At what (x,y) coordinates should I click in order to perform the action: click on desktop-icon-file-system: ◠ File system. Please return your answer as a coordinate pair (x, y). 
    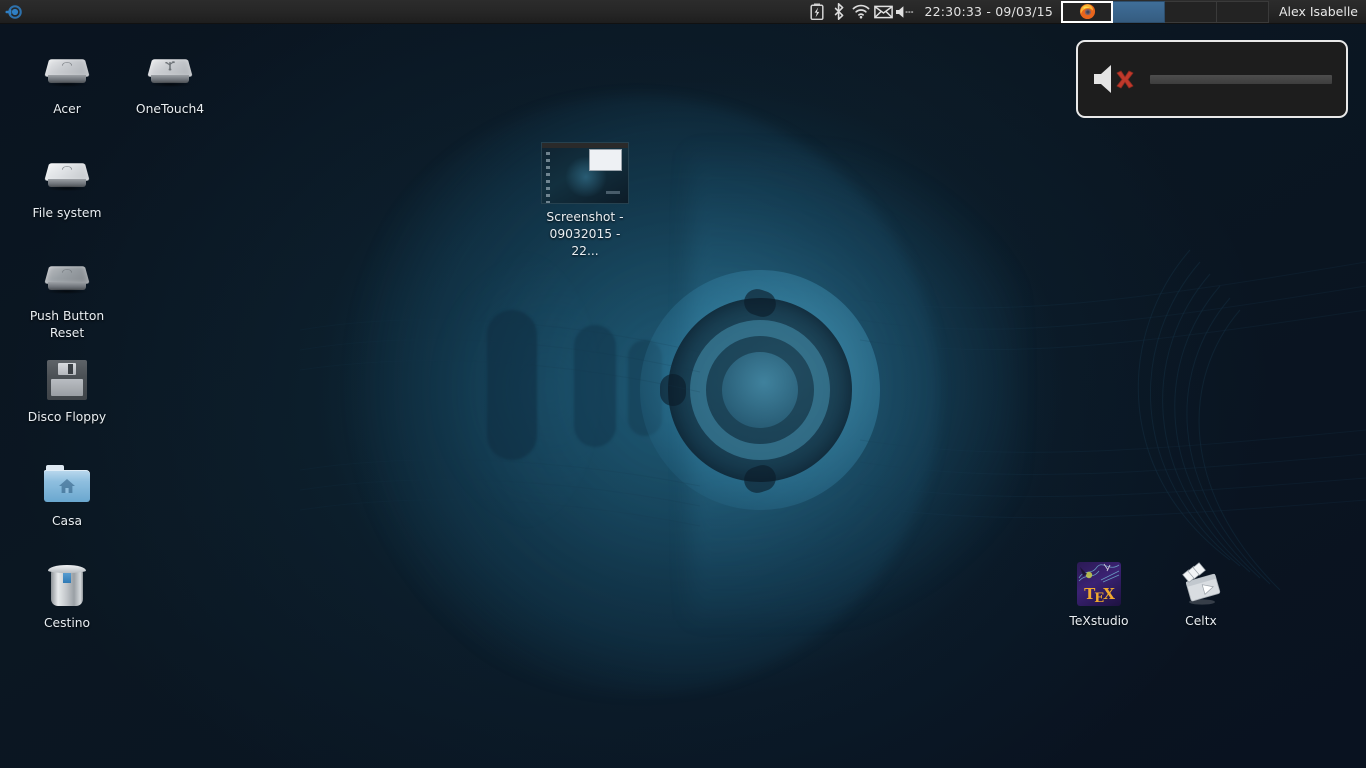
    Looking at the image, I should click on (67, 187).